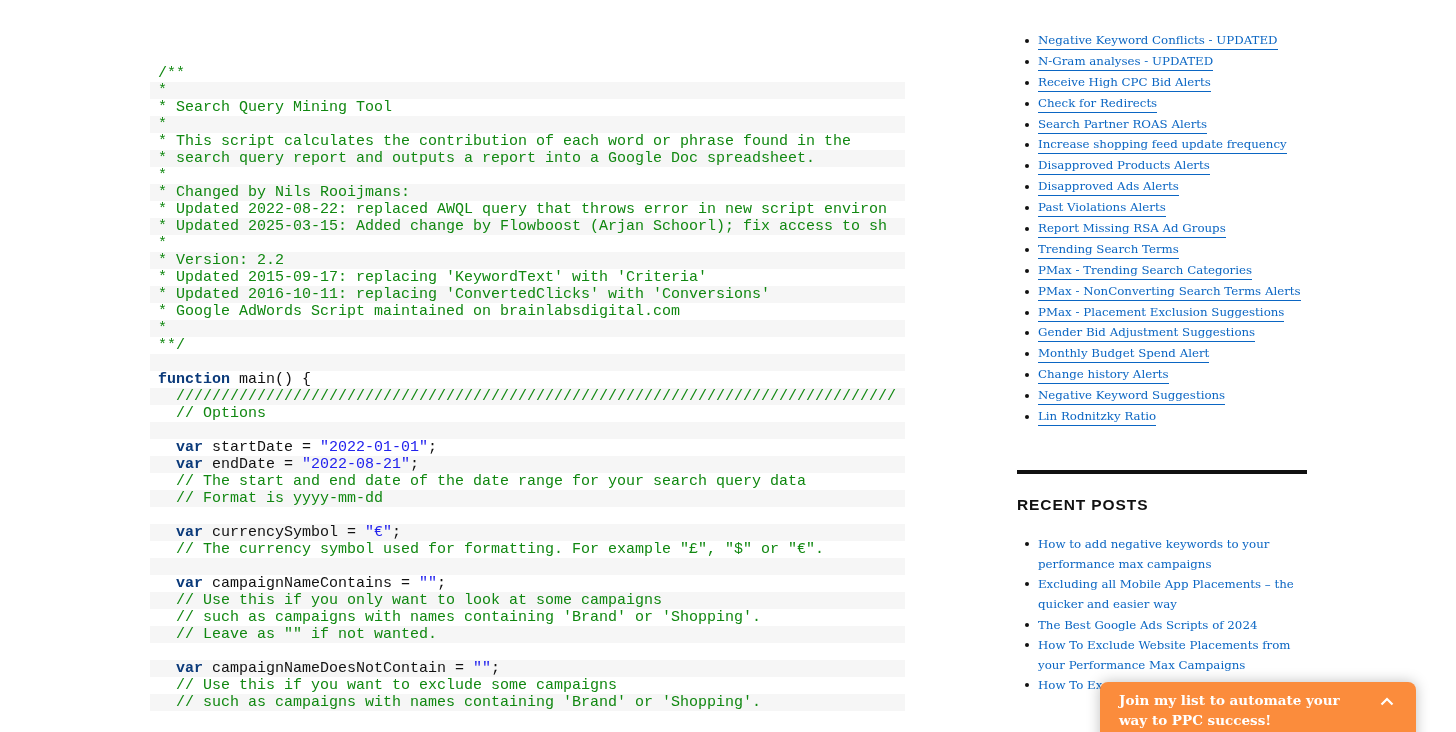 This screenshot has width=1456, height=732. What do you see at coordinates (433, 277) in the screenshot?
I see `code-line: * Updated 2015-09-17: replacing 'KeywordText' with 'Criteria'` at bounding box center [433, 277].